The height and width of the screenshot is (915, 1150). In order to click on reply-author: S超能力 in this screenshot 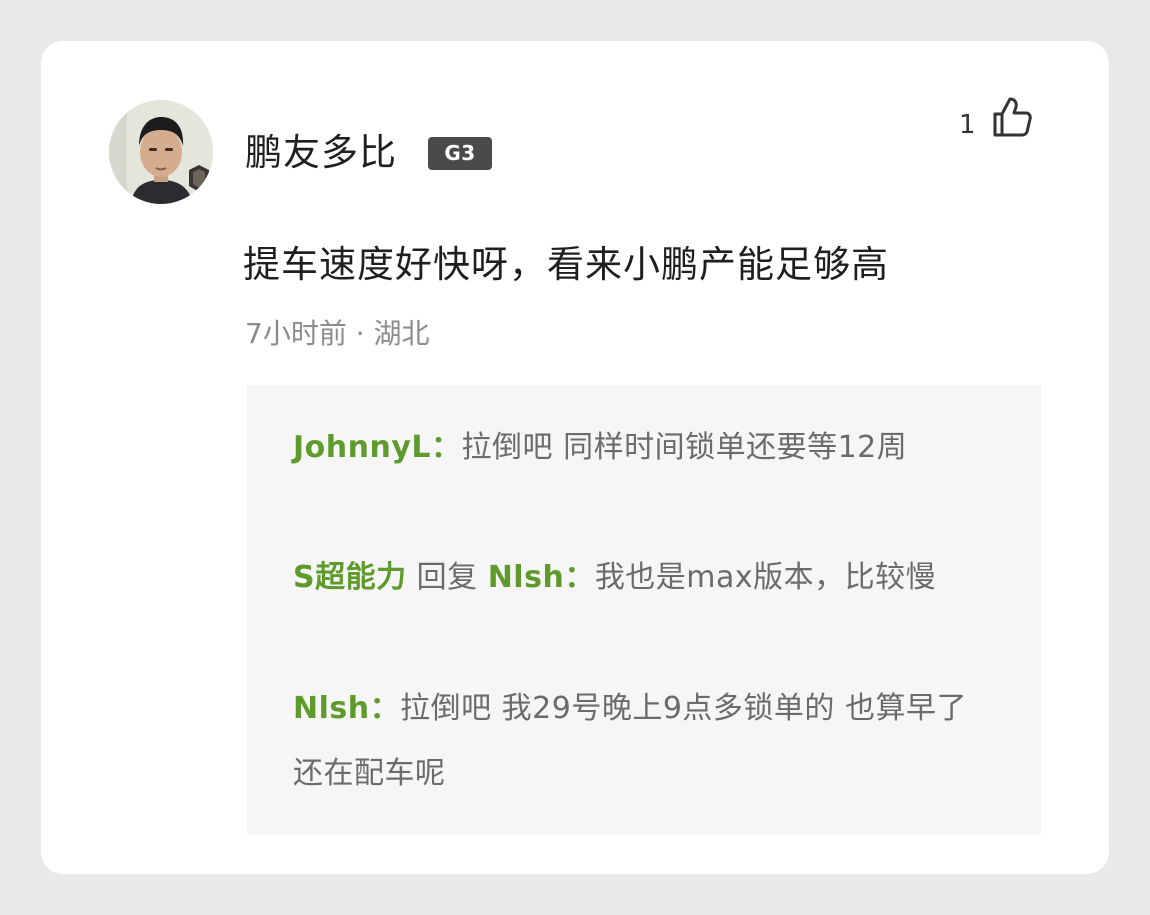, I will do `click(350, 577)`.